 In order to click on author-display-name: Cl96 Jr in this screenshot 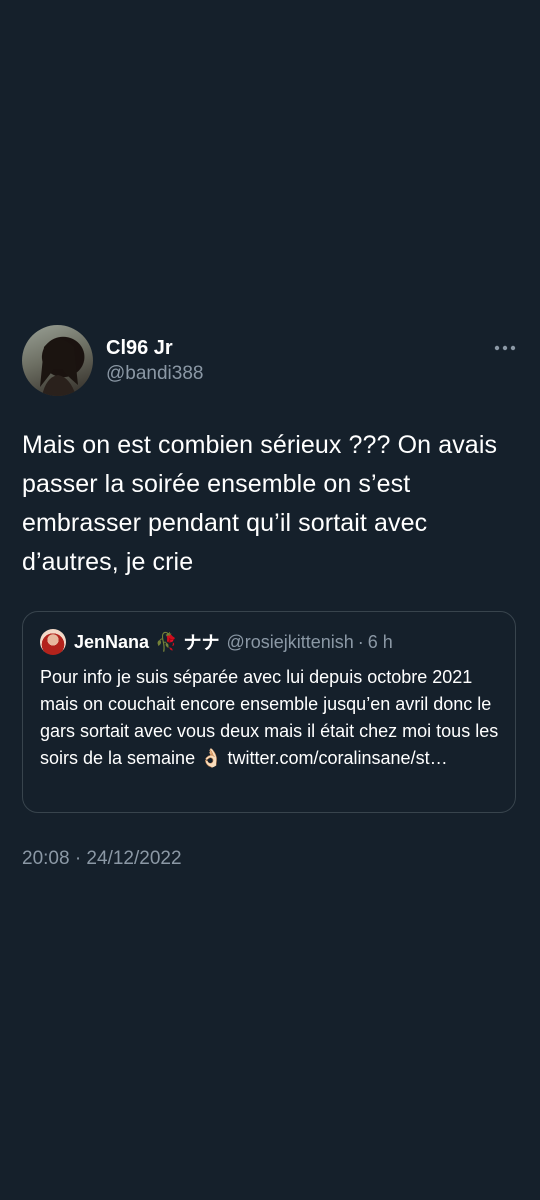, I will do `click(154, 348)`.